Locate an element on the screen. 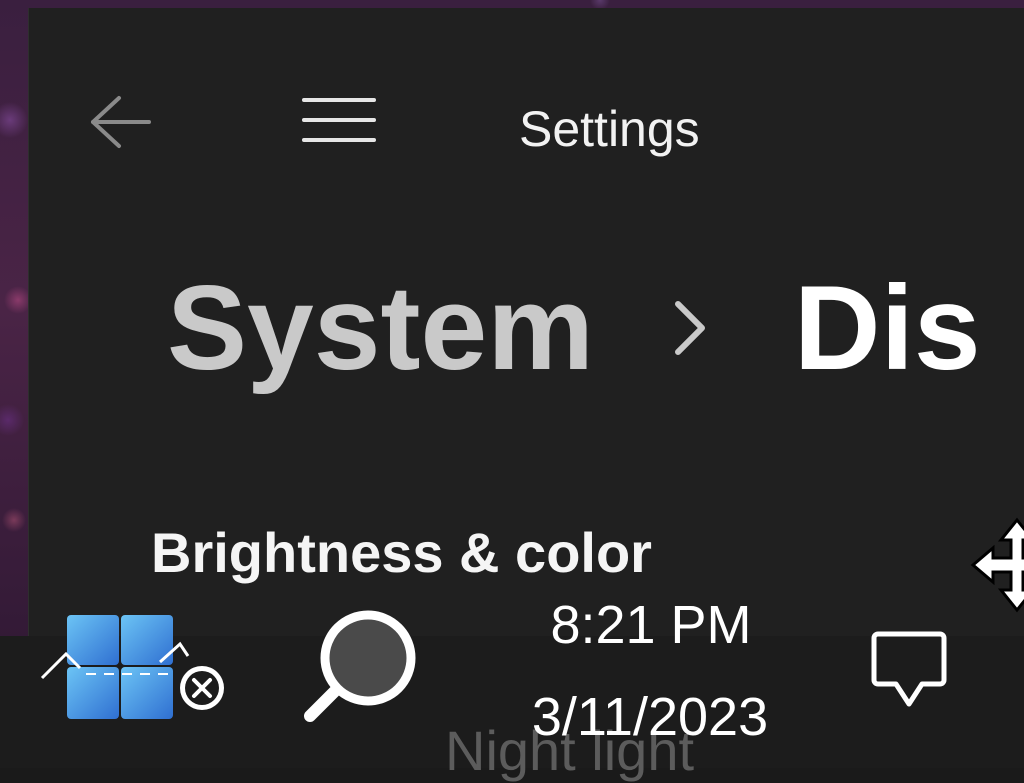  notifications-button is located at coordinates (909, 669).